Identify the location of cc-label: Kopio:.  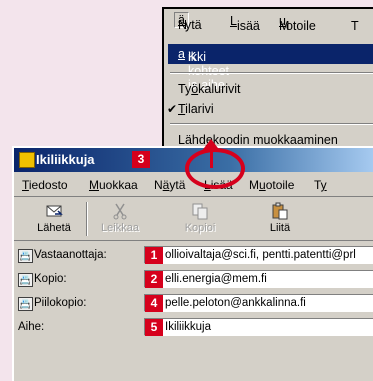
(50, 279).